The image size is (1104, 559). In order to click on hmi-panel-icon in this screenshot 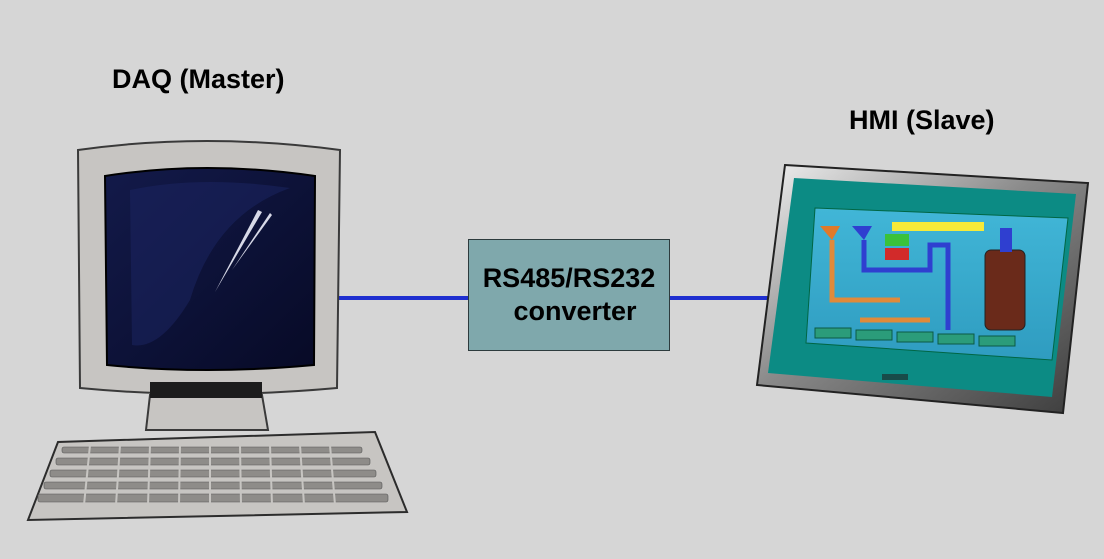, I will do `click(922, 289)`.